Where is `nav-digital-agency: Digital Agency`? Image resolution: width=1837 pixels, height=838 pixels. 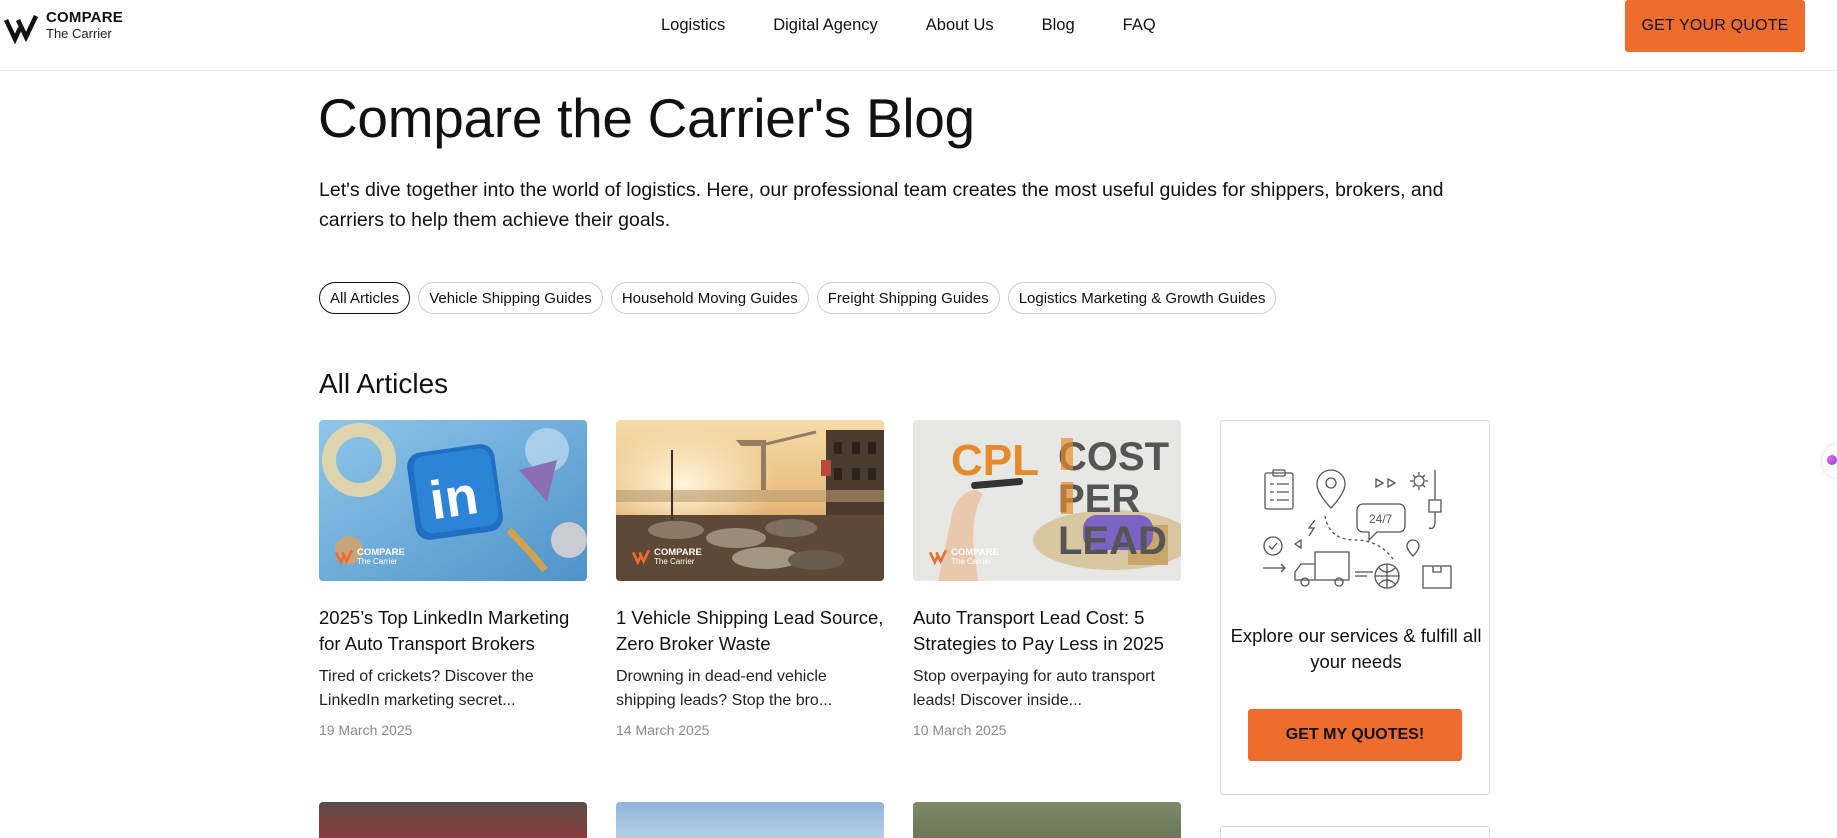 nav-digital-agency: Digital Agency is located at coordinates (825, 25).